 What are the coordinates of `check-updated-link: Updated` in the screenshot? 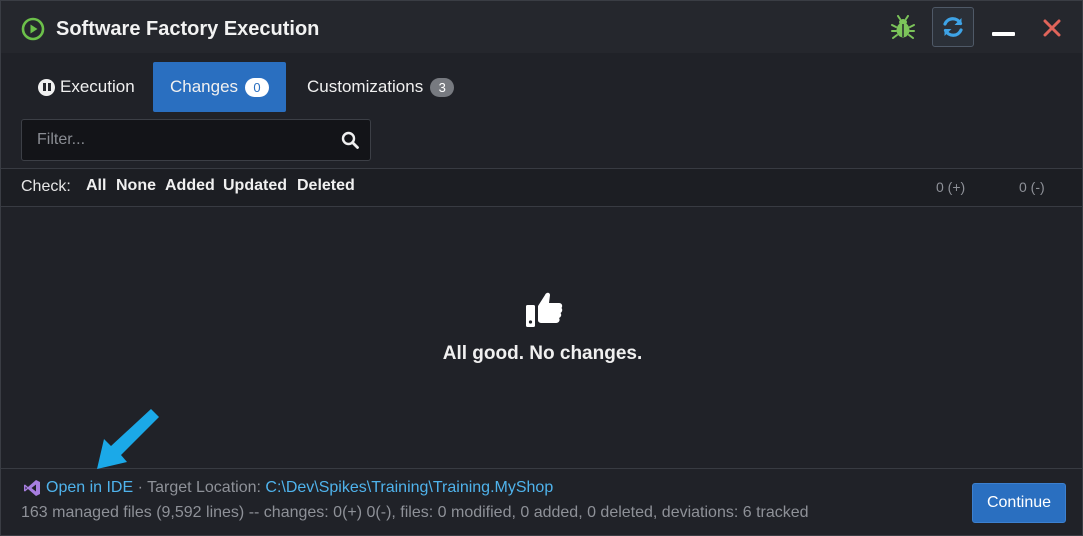 It's located at (255, 186).